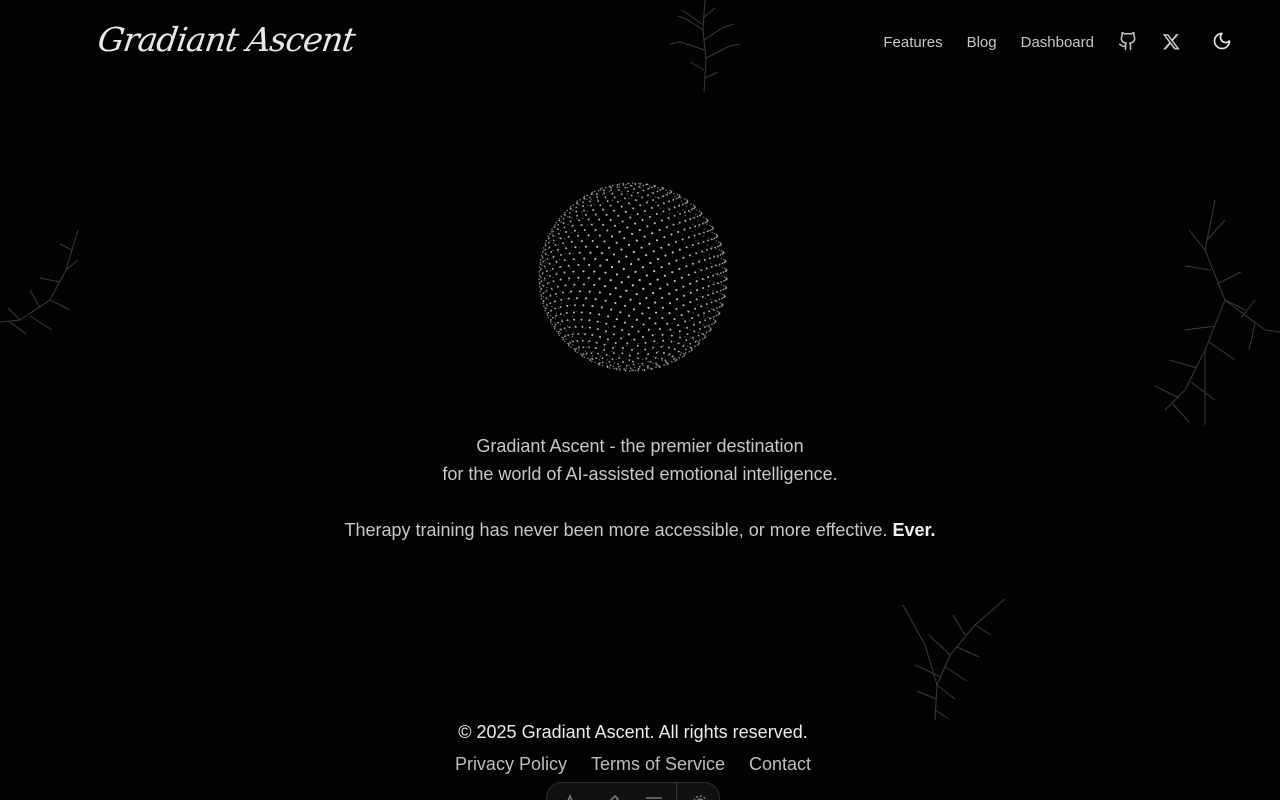 This screenshot has width=1280, height=800. Describe the element at coordinates (1217, 312) in the screenshot. I see `branch-decoration-right` at that location.